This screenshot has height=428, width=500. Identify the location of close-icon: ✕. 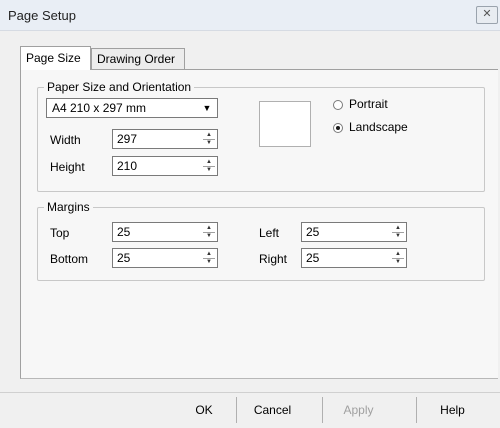
(487, 14).